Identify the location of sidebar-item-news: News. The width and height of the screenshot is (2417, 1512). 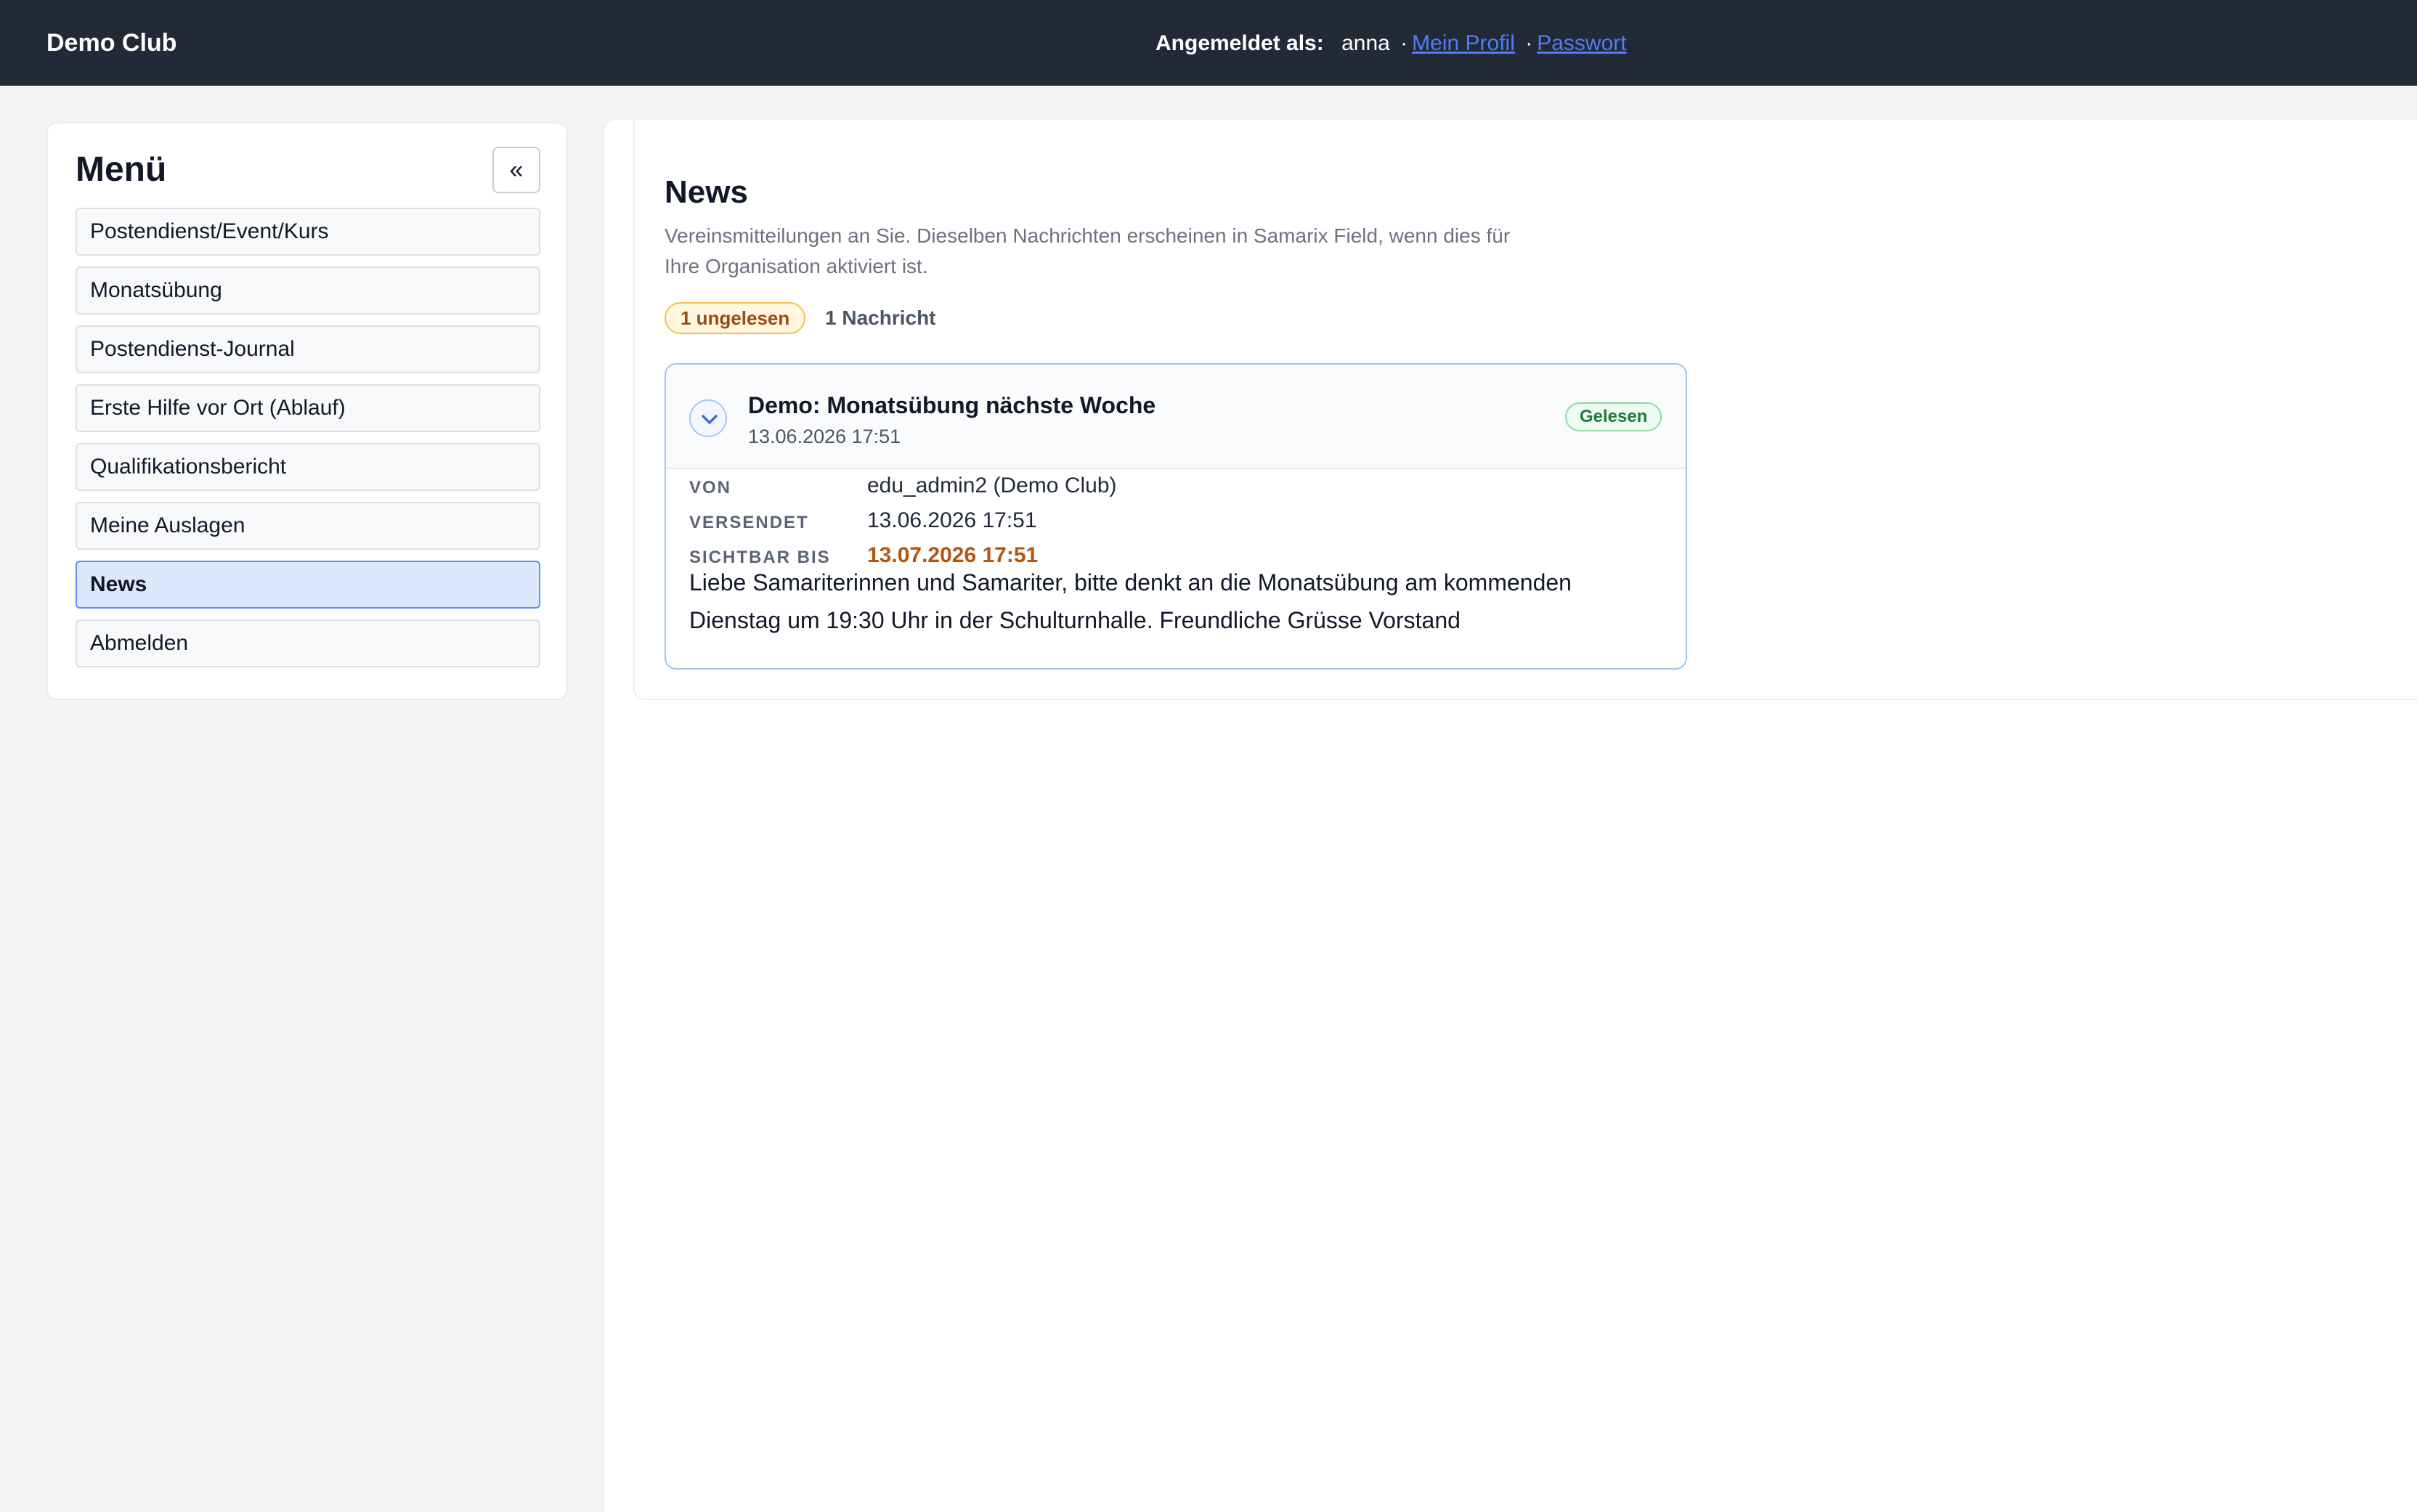
(308, 585).